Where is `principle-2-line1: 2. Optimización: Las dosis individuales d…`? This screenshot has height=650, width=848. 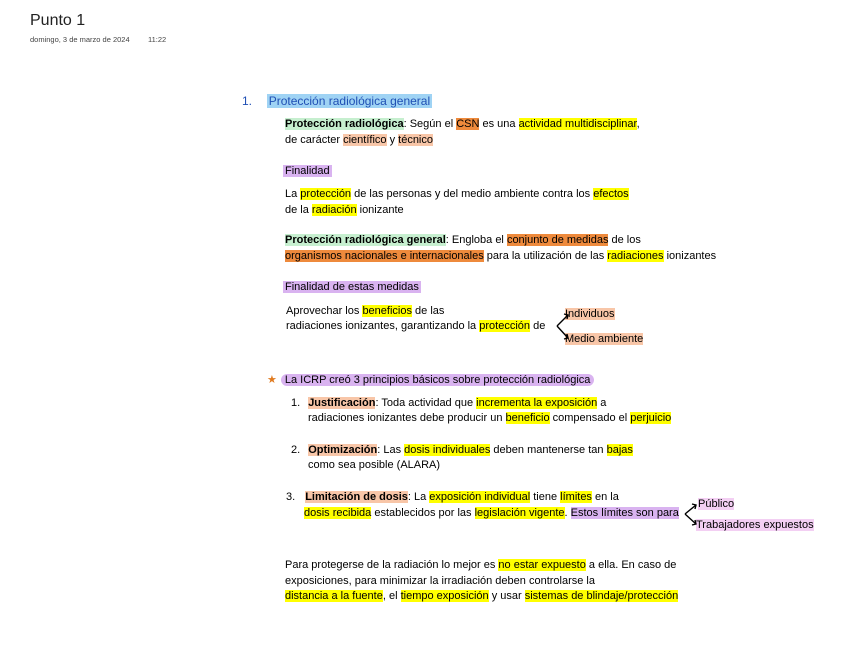
principle-2-line1: 2. Optimización: Las dosis individuales d… is located at coordinates (462, 450).